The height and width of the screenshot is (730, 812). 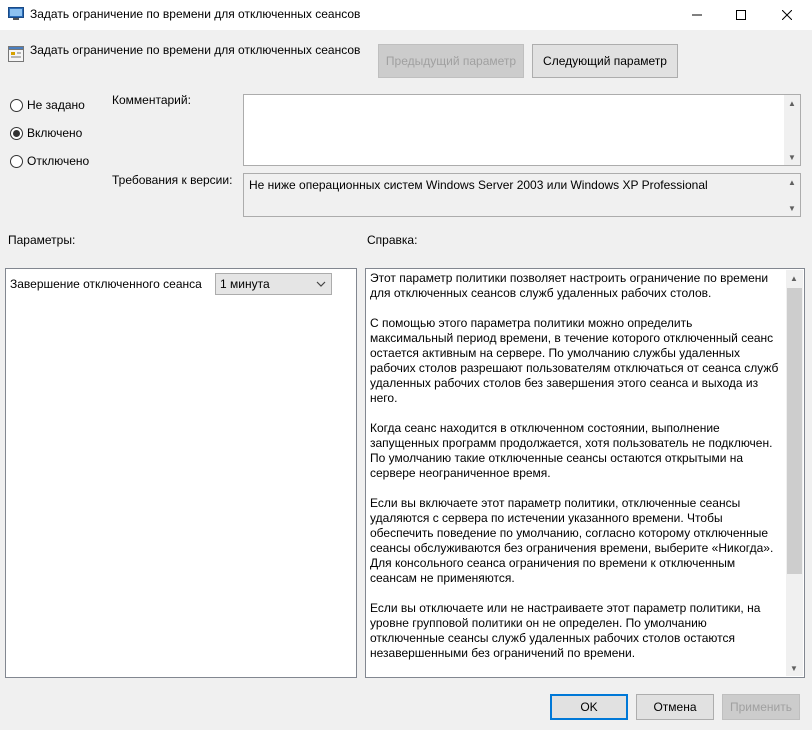 What do you see at coordinates (605, 61) in the screenshot?
I see `next-setting-button: Следующий параметр` at bounding box center [605, 61].